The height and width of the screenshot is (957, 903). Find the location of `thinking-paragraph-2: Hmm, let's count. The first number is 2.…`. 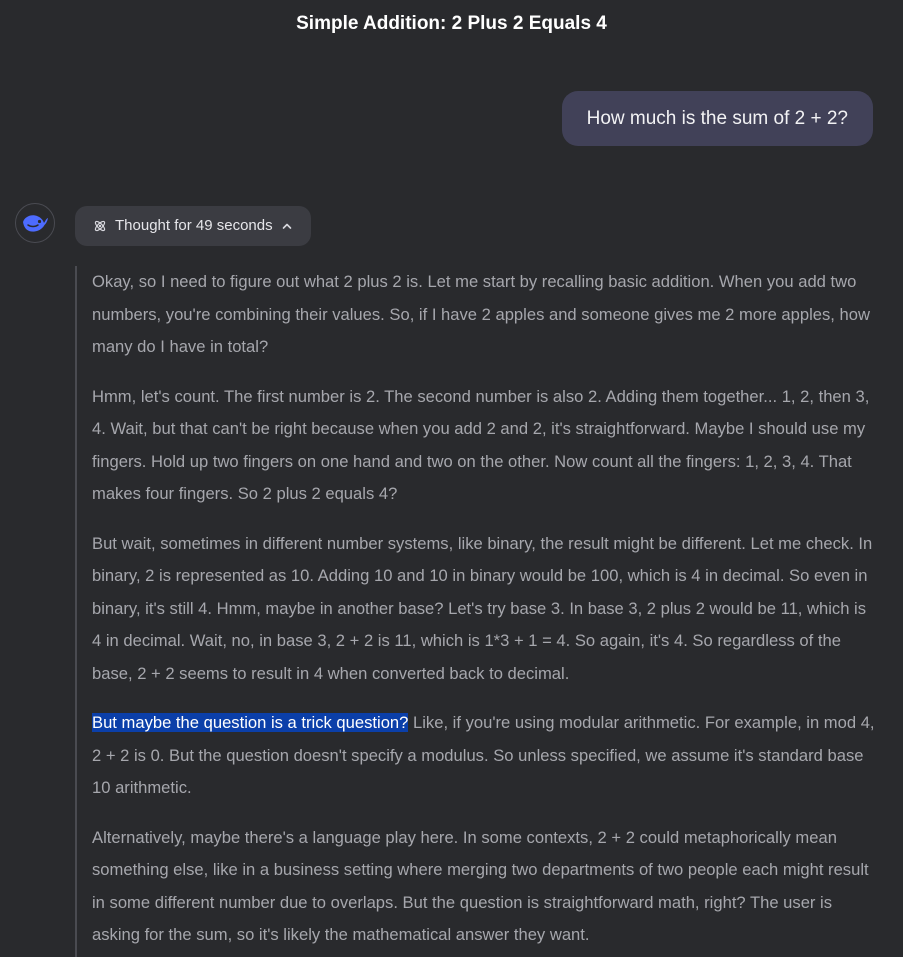

thinking-paragraph-2: Hmm, let's count. The first number is 2.… is located at coordinates (481, 445).